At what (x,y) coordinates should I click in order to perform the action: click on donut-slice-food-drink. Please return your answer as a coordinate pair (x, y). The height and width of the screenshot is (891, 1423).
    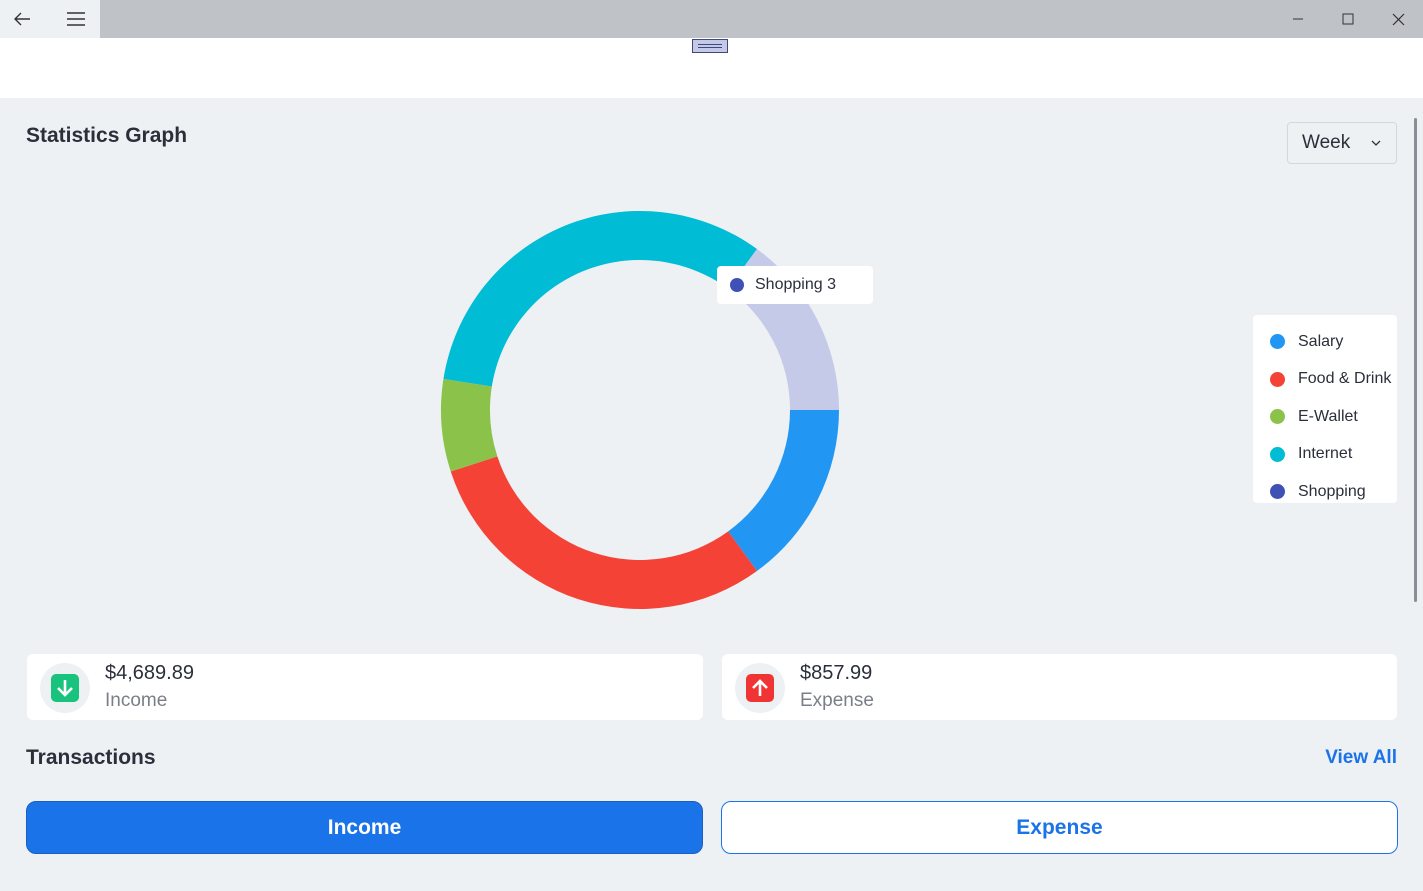
    Looking at the image, I should click on (603, 532).